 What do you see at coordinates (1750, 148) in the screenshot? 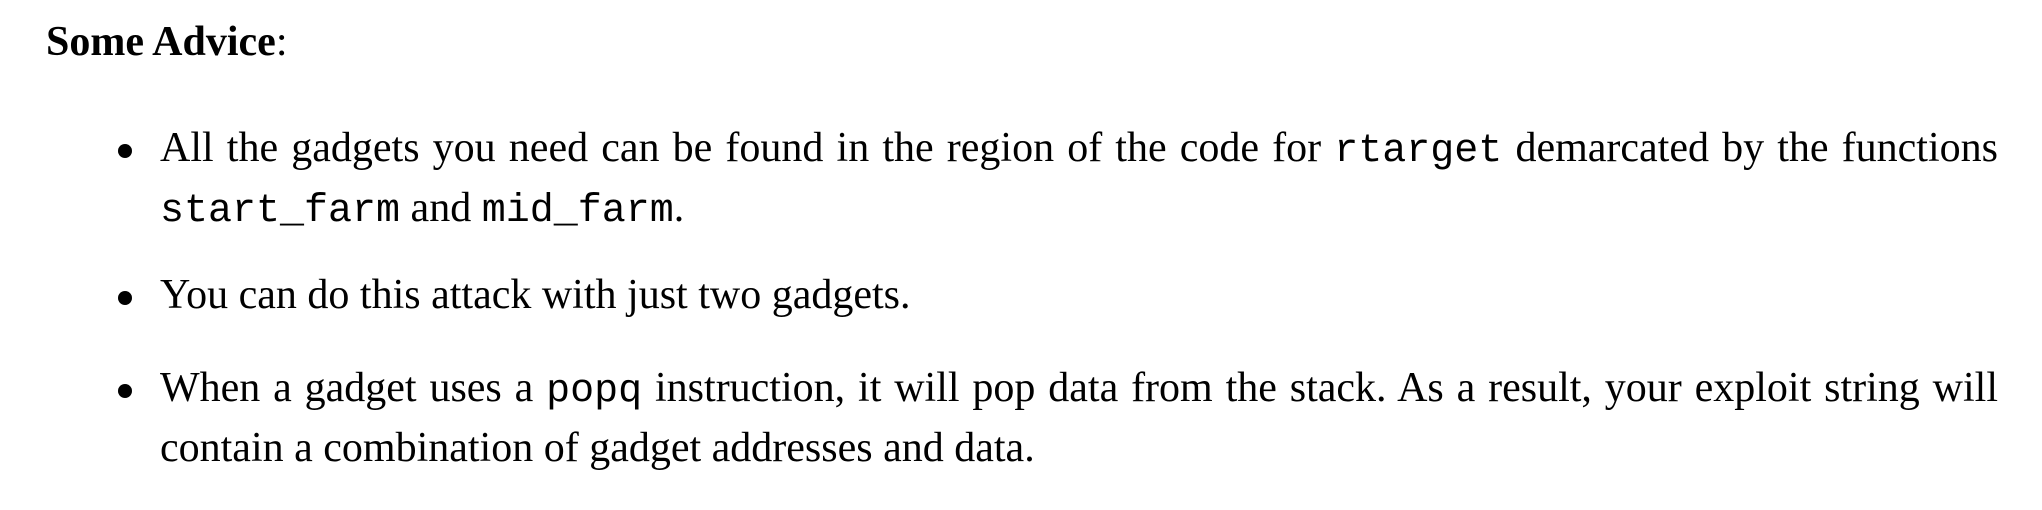
I see `item-text: demarcated by the functions` at bounding box center [1750, 148].